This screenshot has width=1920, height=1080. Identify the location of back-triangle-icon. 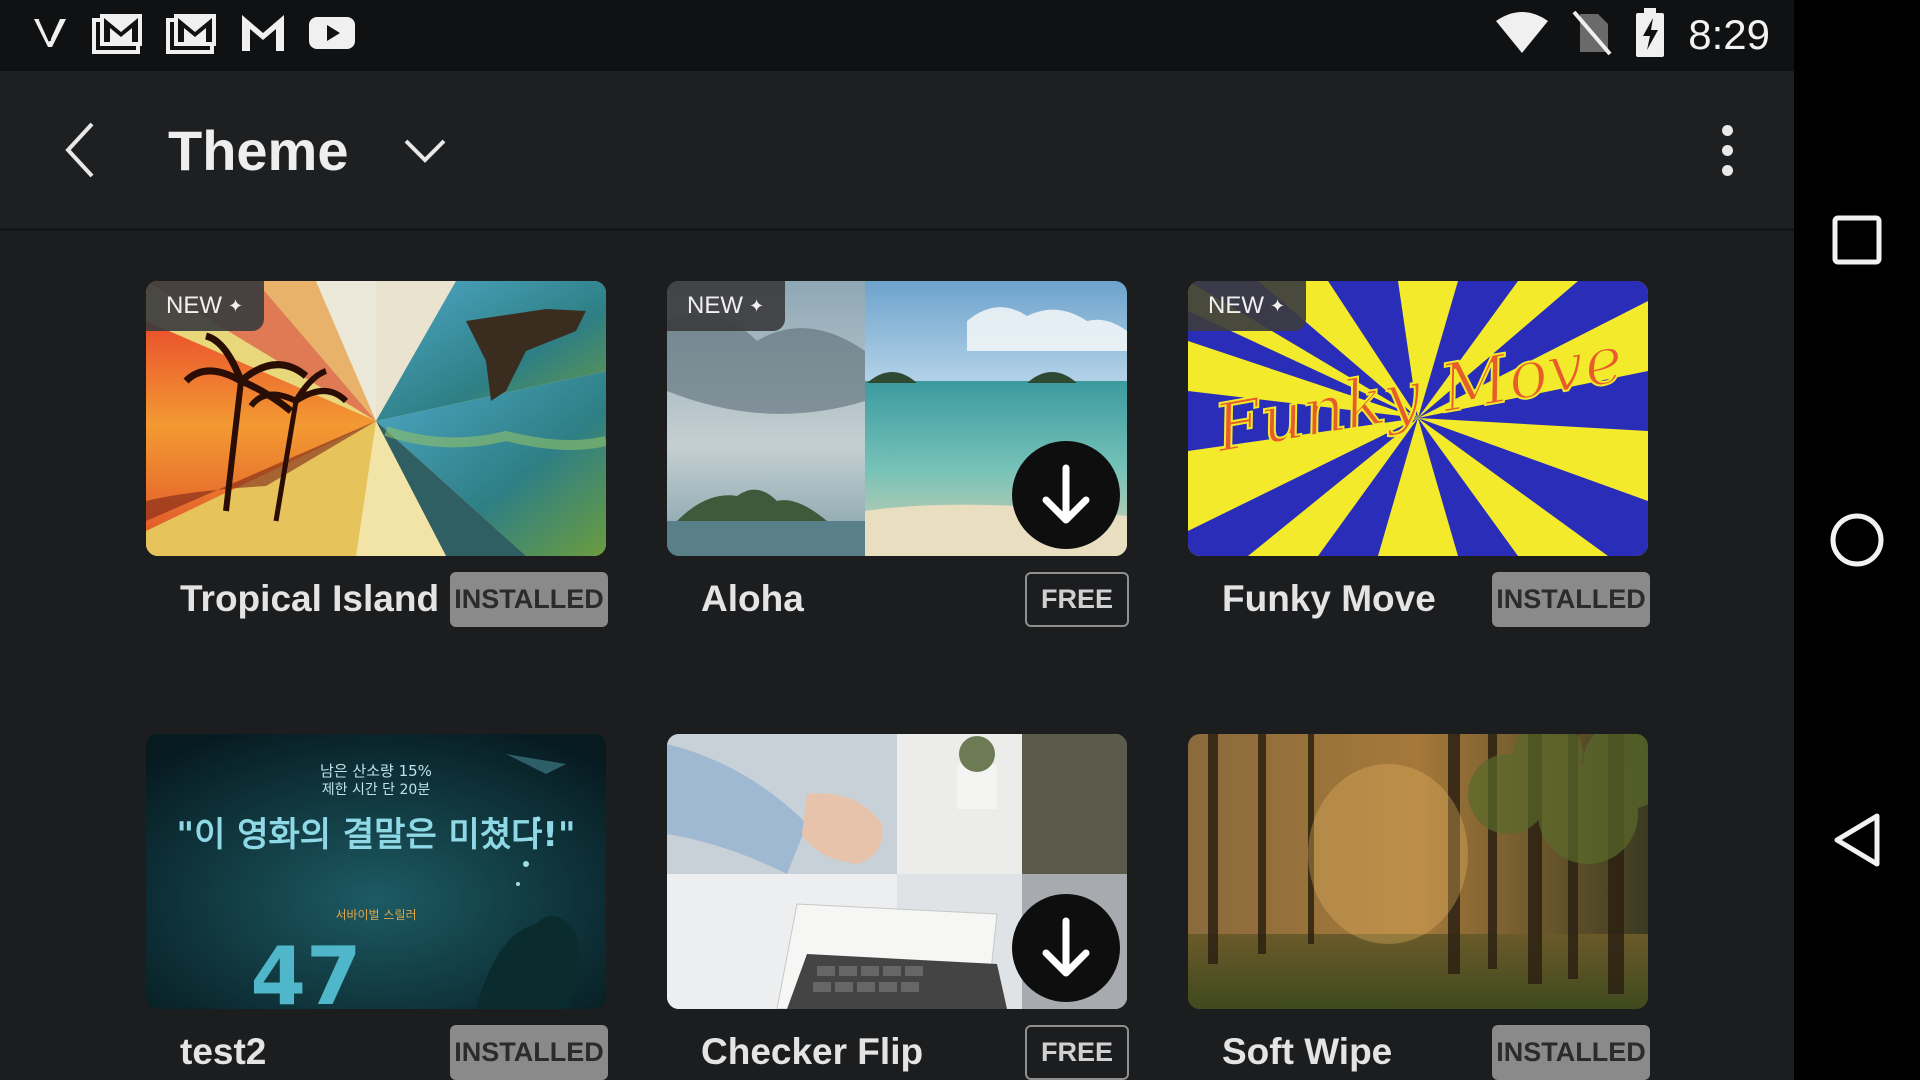
(1857, 840).